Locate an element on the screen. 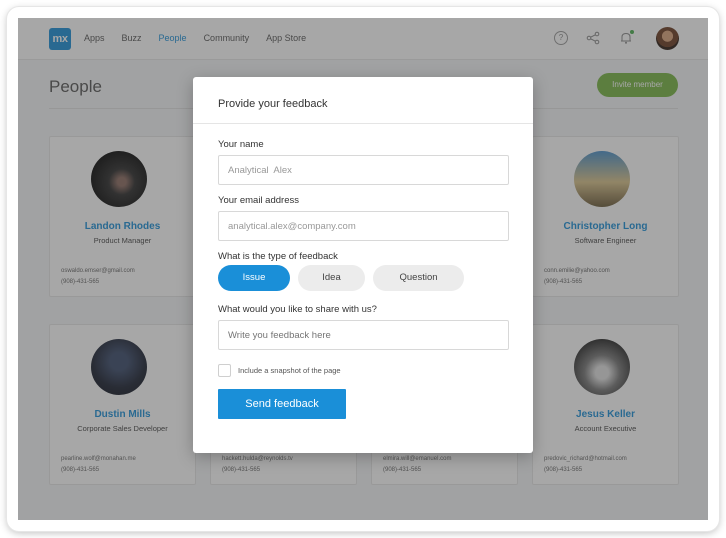 This screenshot has height=538, width=726. name-label: Your name is located at coordinates (241, 144).